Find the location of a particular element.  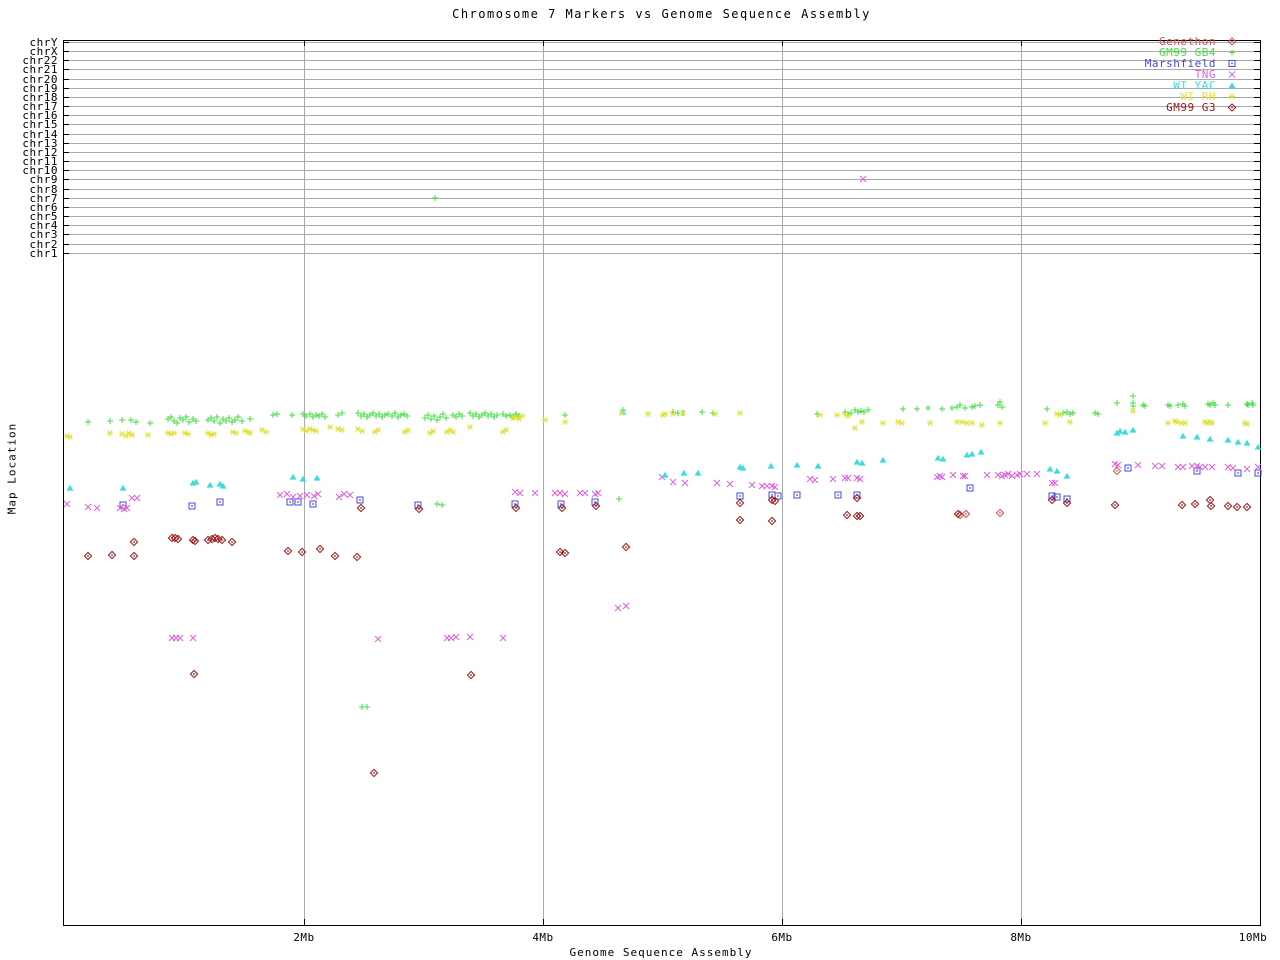

square-dot-marker-icon is located at coordinates (1232, 63).